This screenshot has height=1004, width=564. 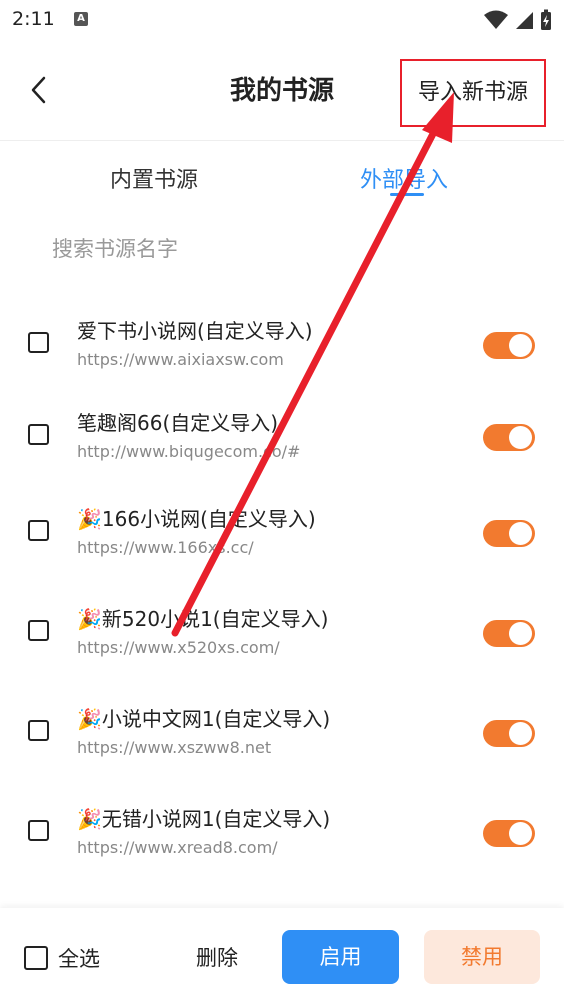 What do you see at coordinates (282, 538) in the screenshot?
I see `list-item: 🎉166小说网(自定义导入) https://www.166xs.cc/` at bounding box center [282, 538].